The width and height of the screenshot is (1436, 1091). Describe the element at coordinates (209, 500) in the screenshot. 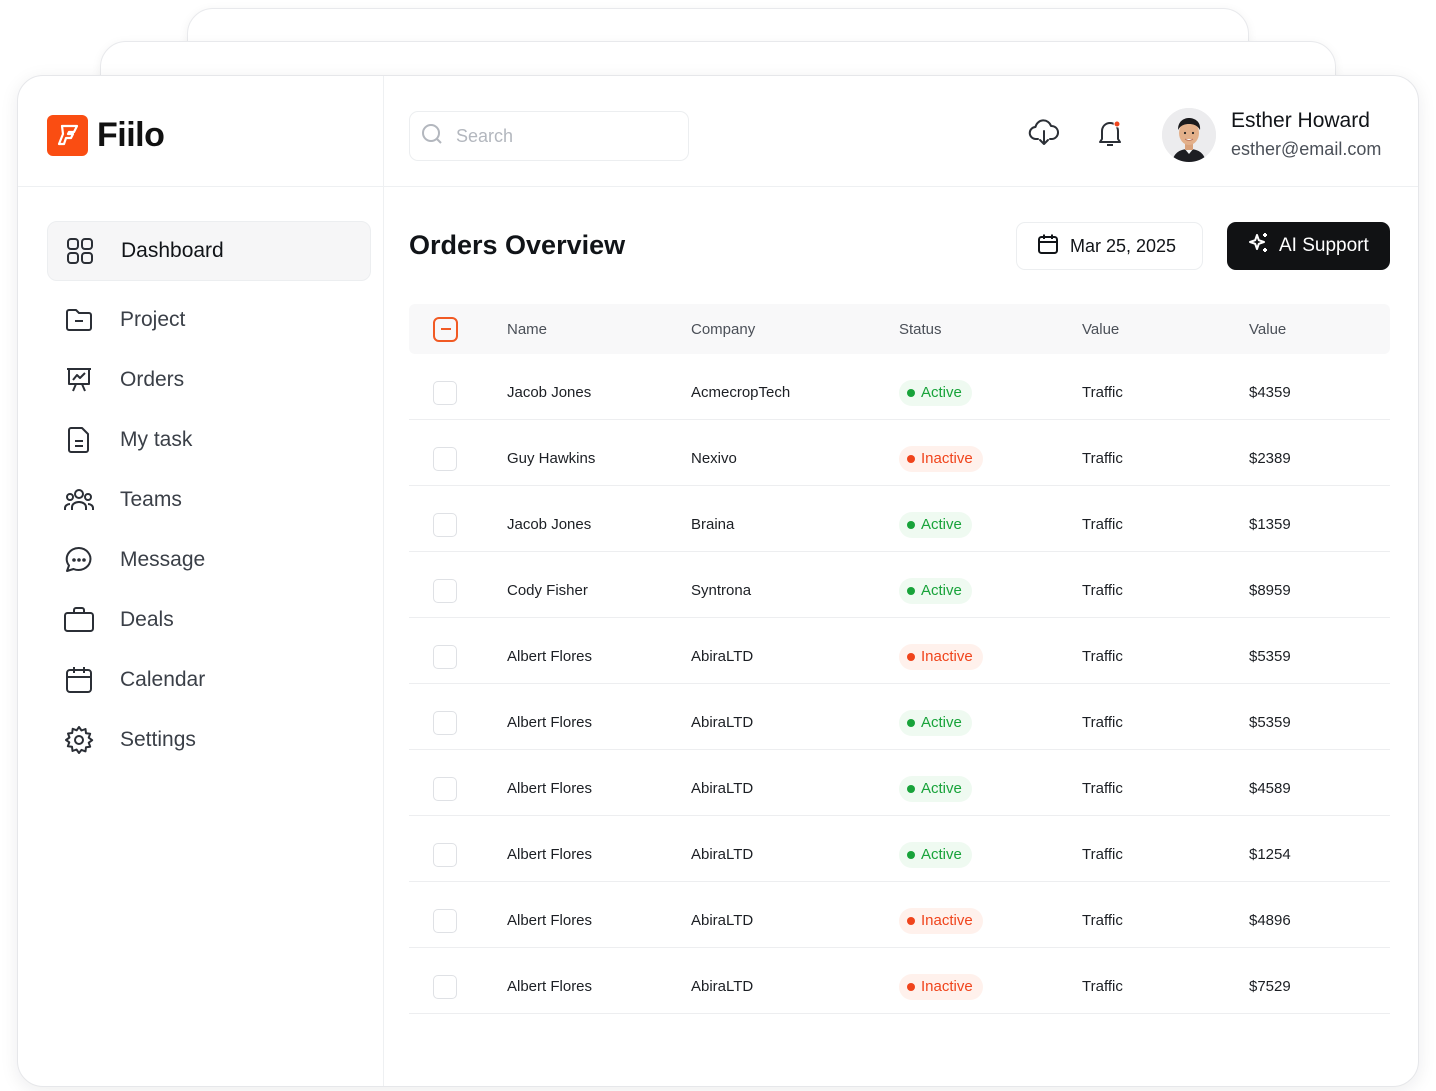

I see `sidebar-item-teams: Teams` at that location.